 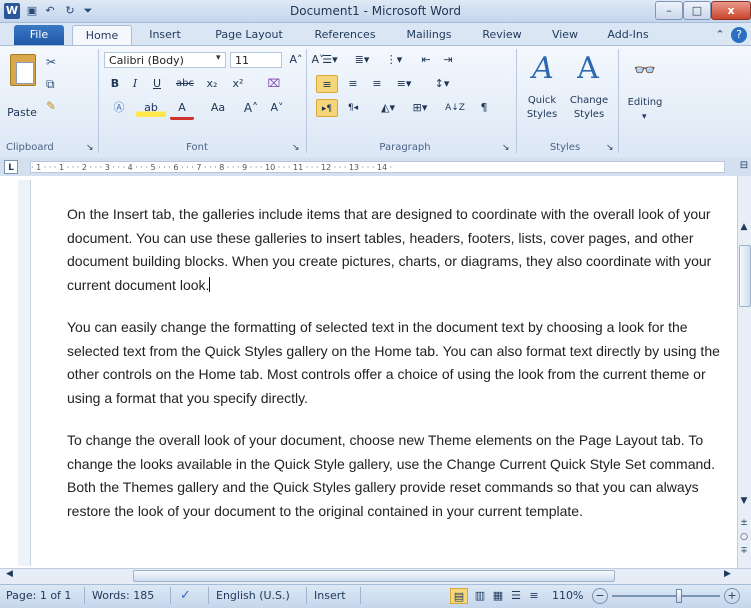 I want to click on language-status: English (U.S.), so click(x=253, y=596).